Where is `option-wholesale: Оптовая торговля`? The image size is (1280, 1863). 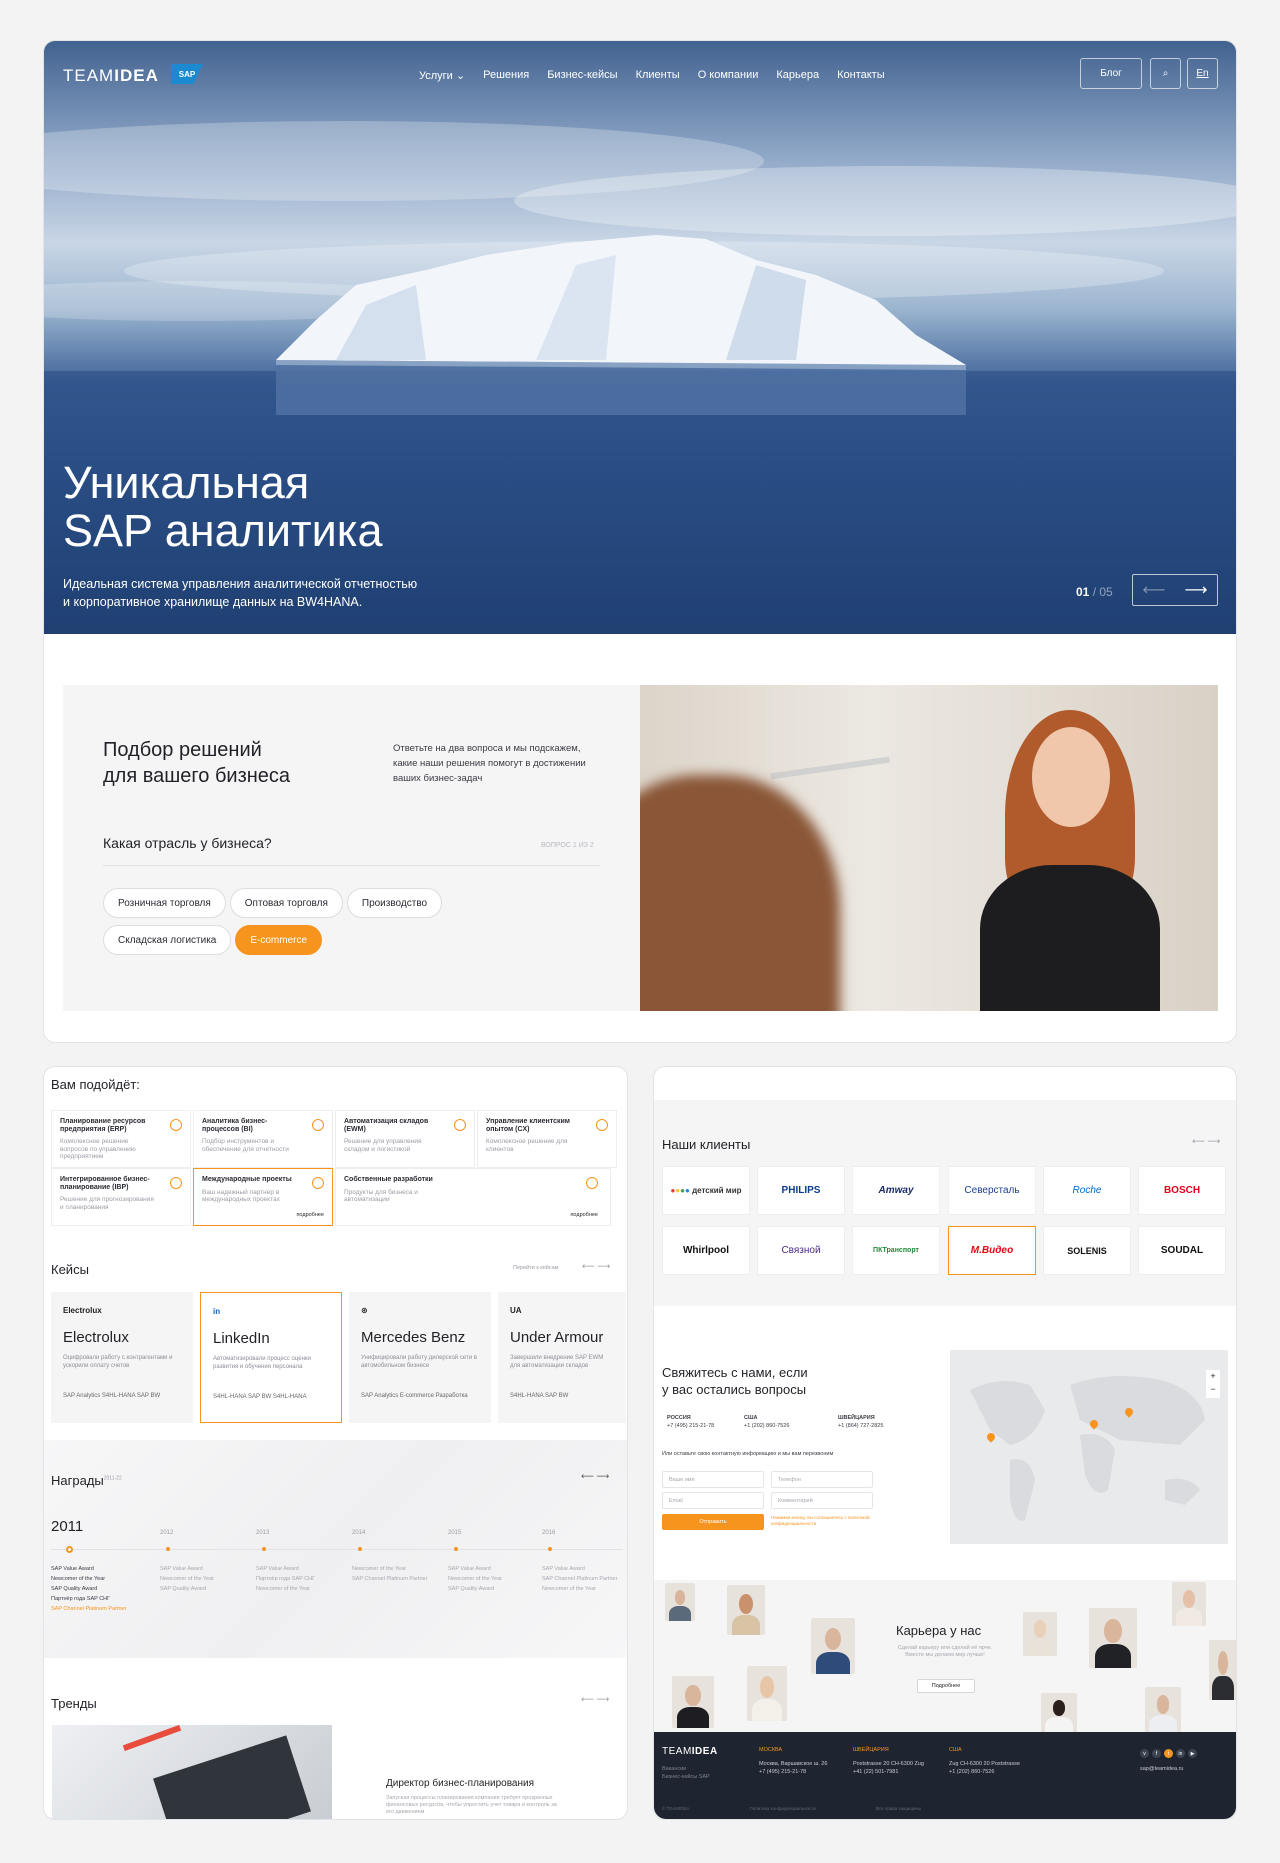 option-wholesale: Оптовая торговля is located at coordinates (286, 903).